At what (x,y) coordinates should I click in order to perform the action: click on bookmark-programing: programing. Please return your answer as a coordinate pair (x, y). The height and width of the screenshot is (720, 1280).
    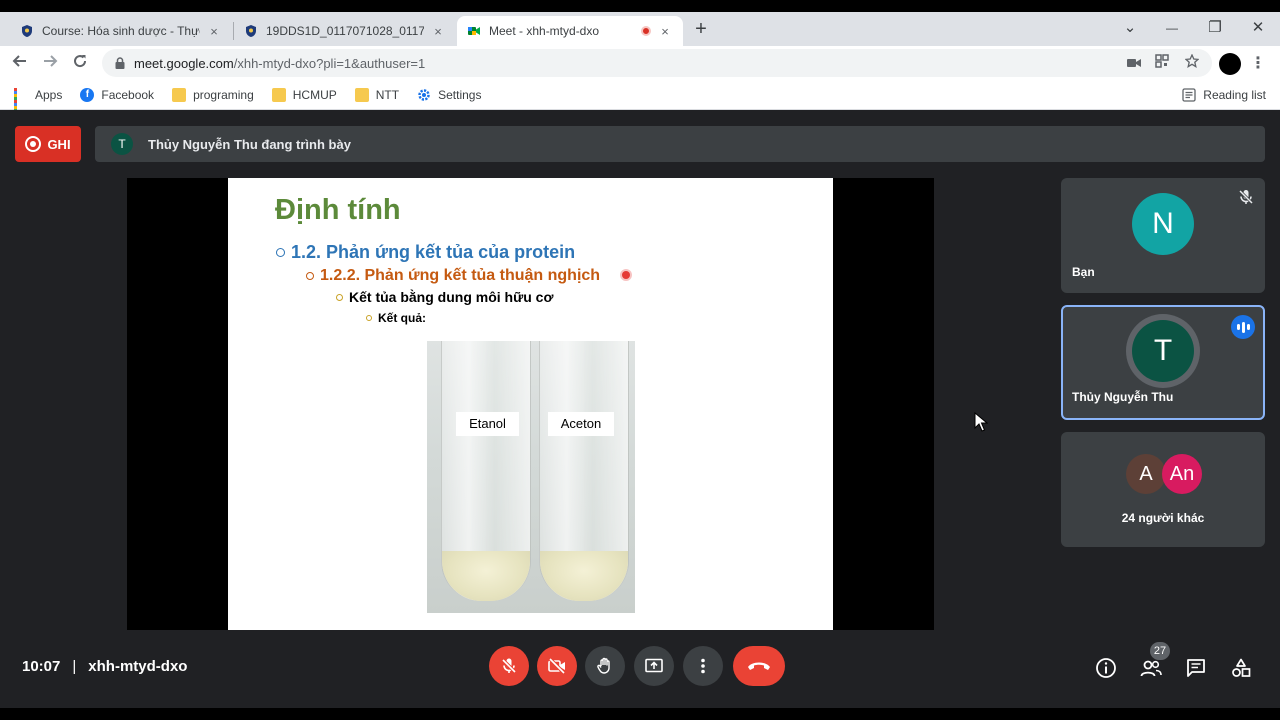
    Looking at the image, I should click on (213, 94).